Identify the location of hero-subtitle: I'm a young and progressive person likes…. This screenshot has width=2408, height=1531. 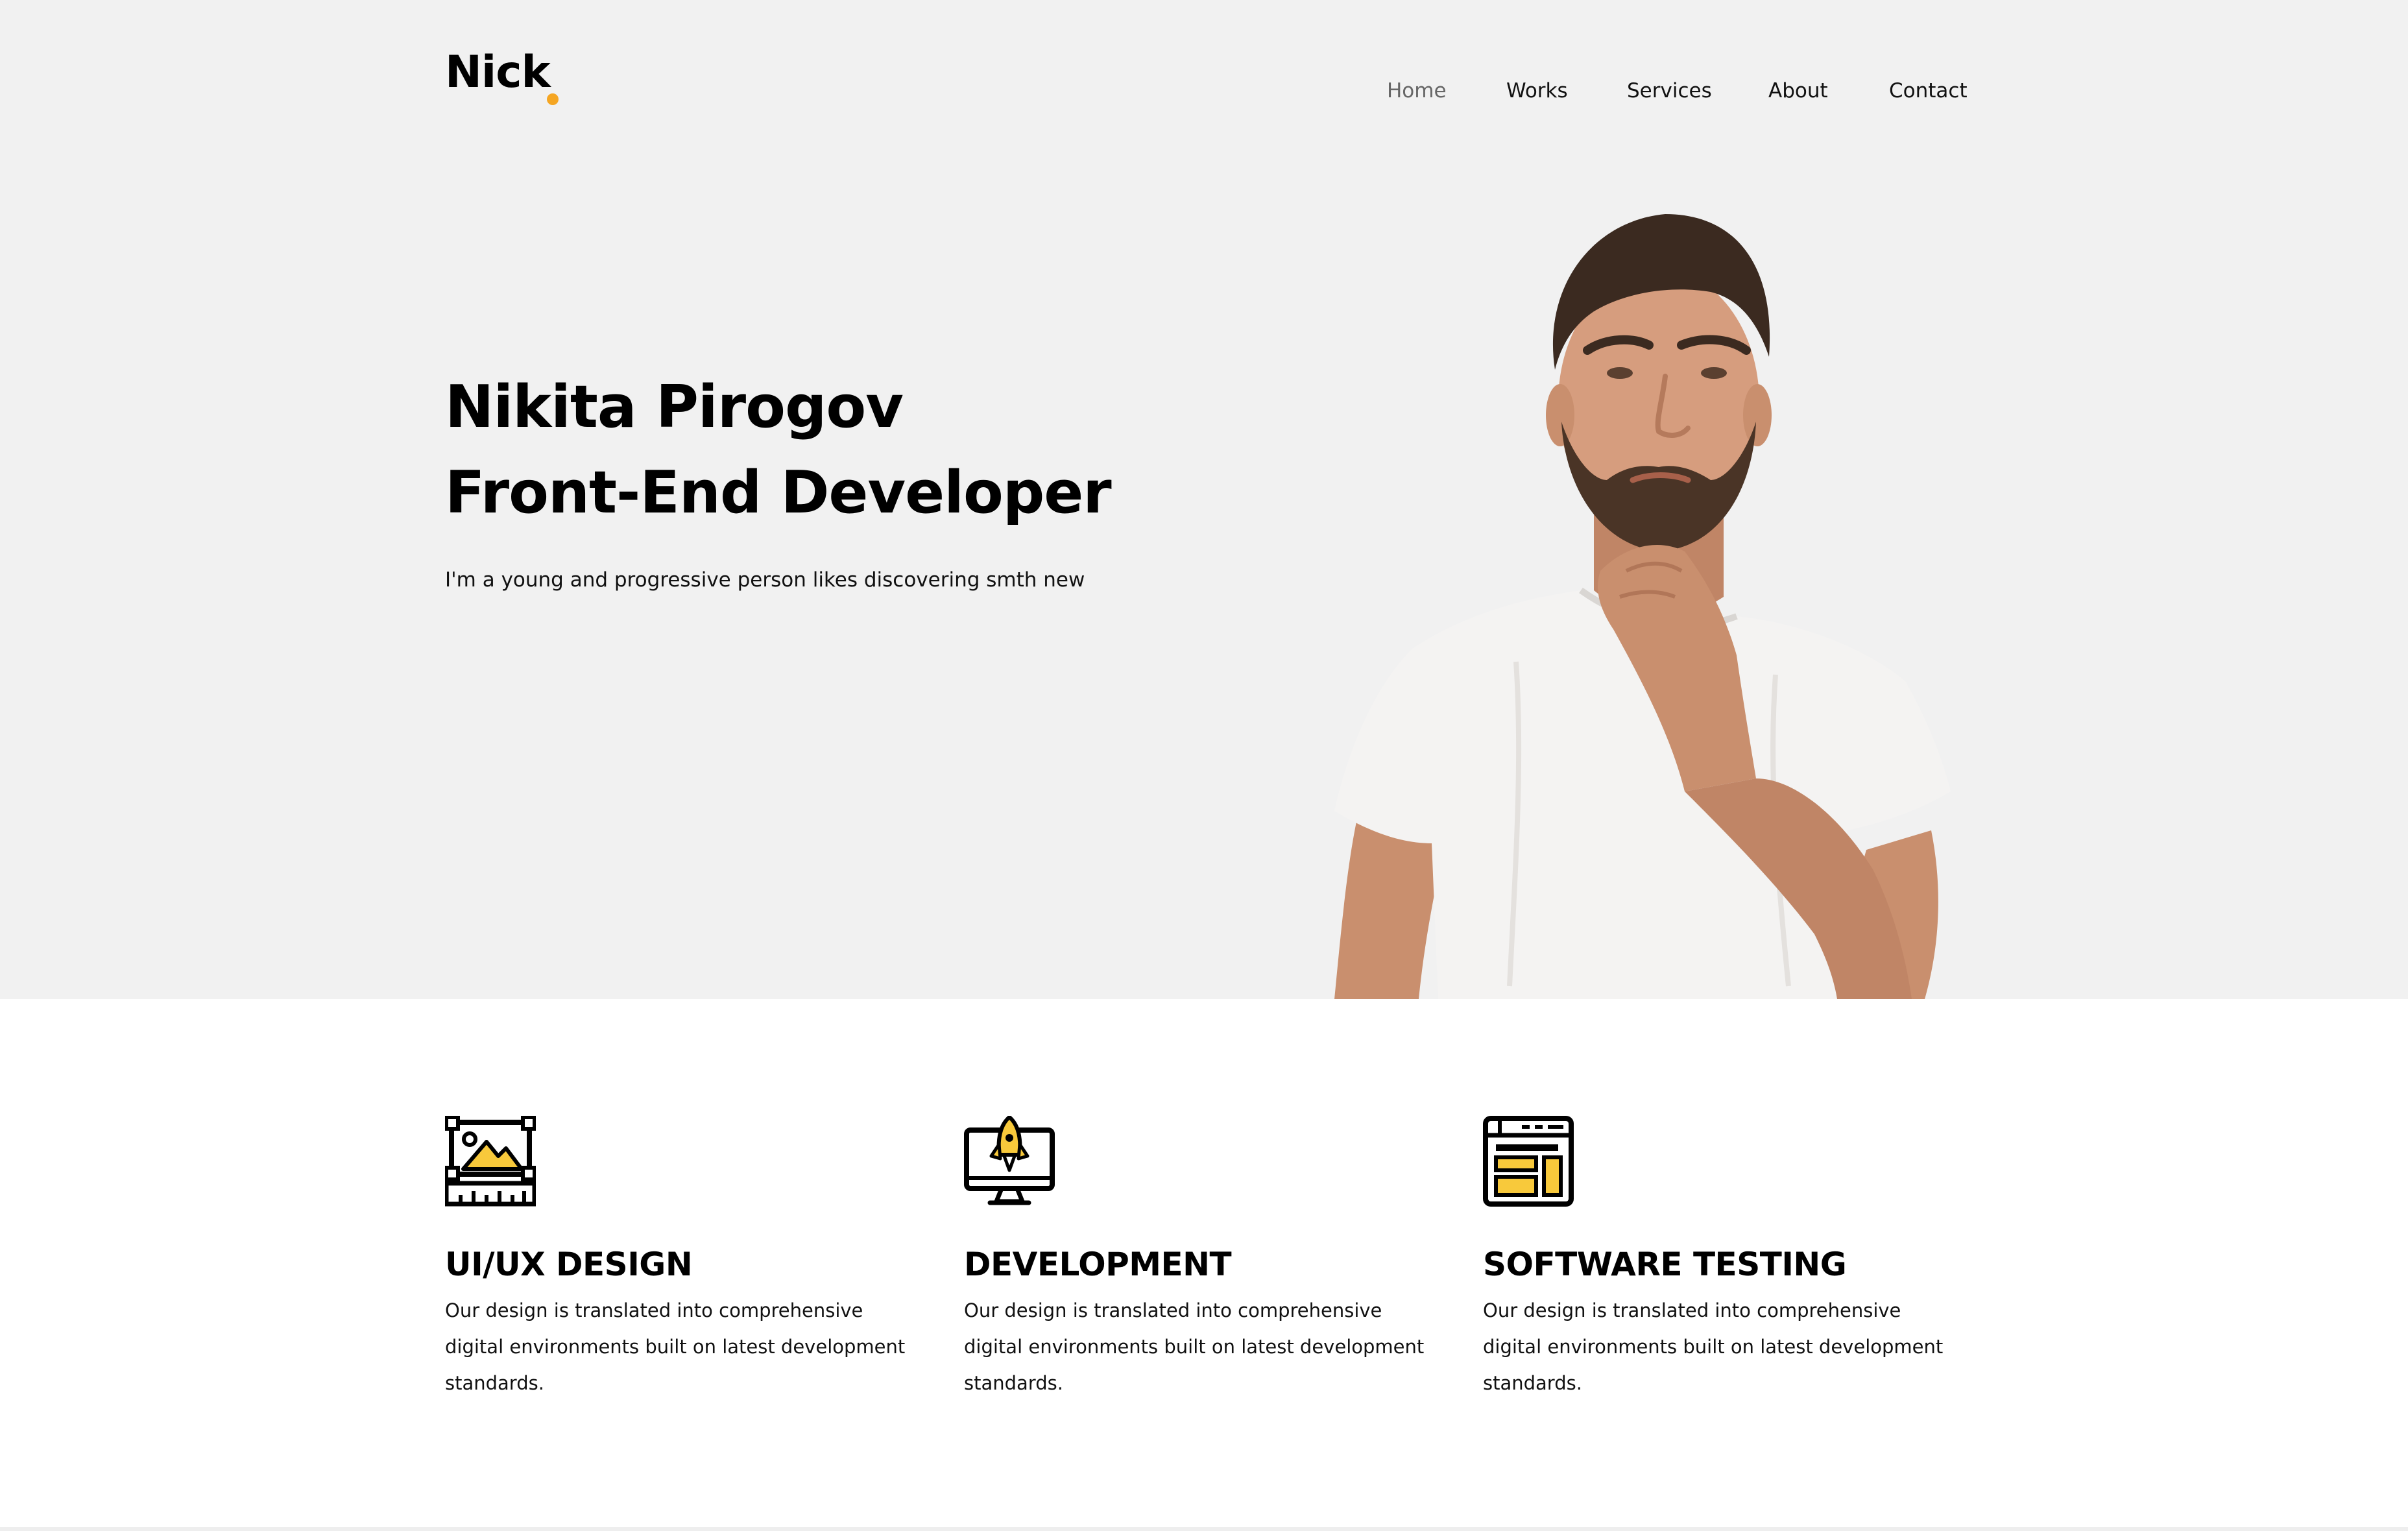
(765, 580).